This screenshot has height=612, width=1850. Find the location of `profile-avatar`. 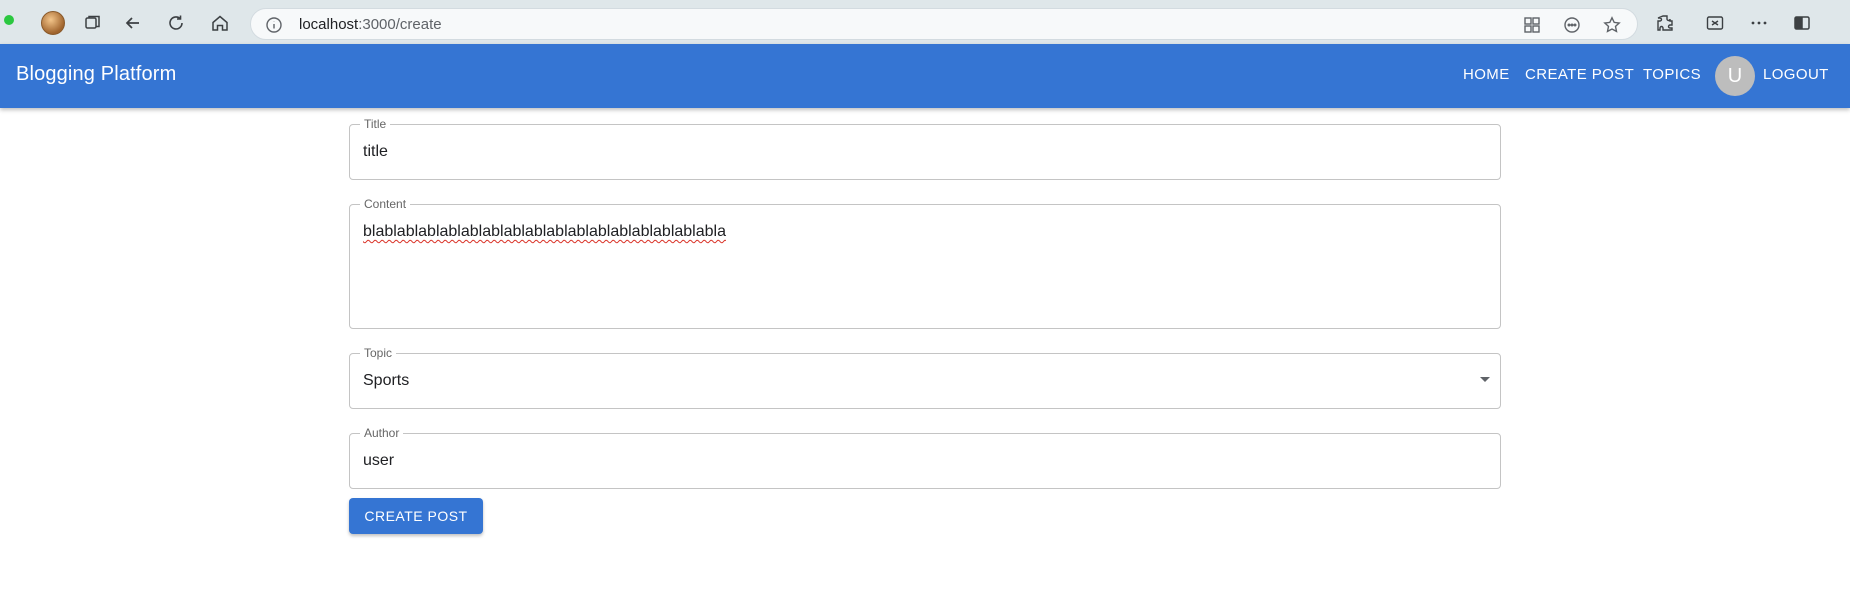

profile-avatar is located at coordinates (53, 23).